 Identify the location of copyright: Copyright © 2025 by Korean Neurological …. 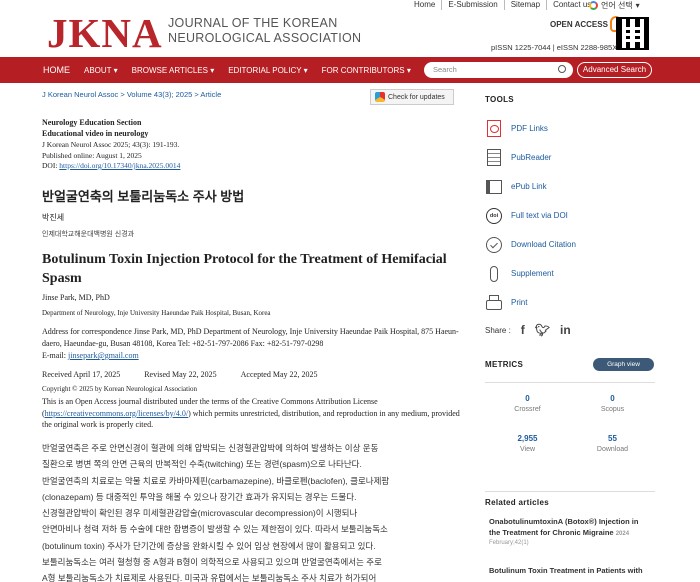
(120, 389).